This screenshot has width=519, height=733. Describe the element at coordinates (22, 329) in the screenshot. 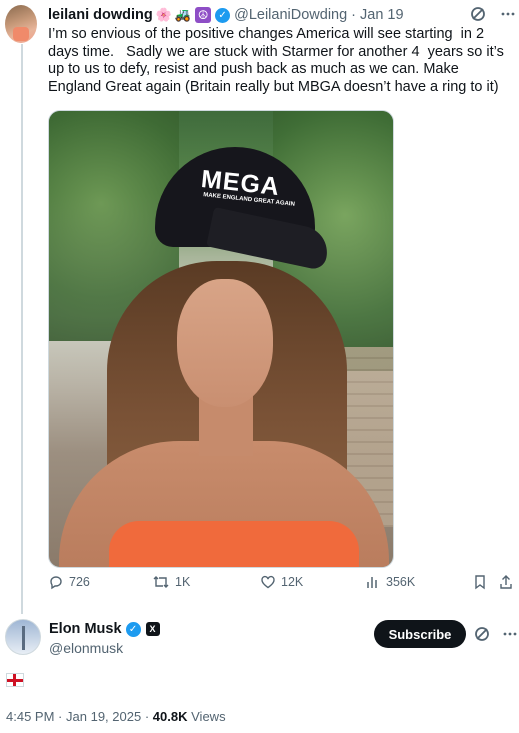

I see `thread-connector-line` at that location.